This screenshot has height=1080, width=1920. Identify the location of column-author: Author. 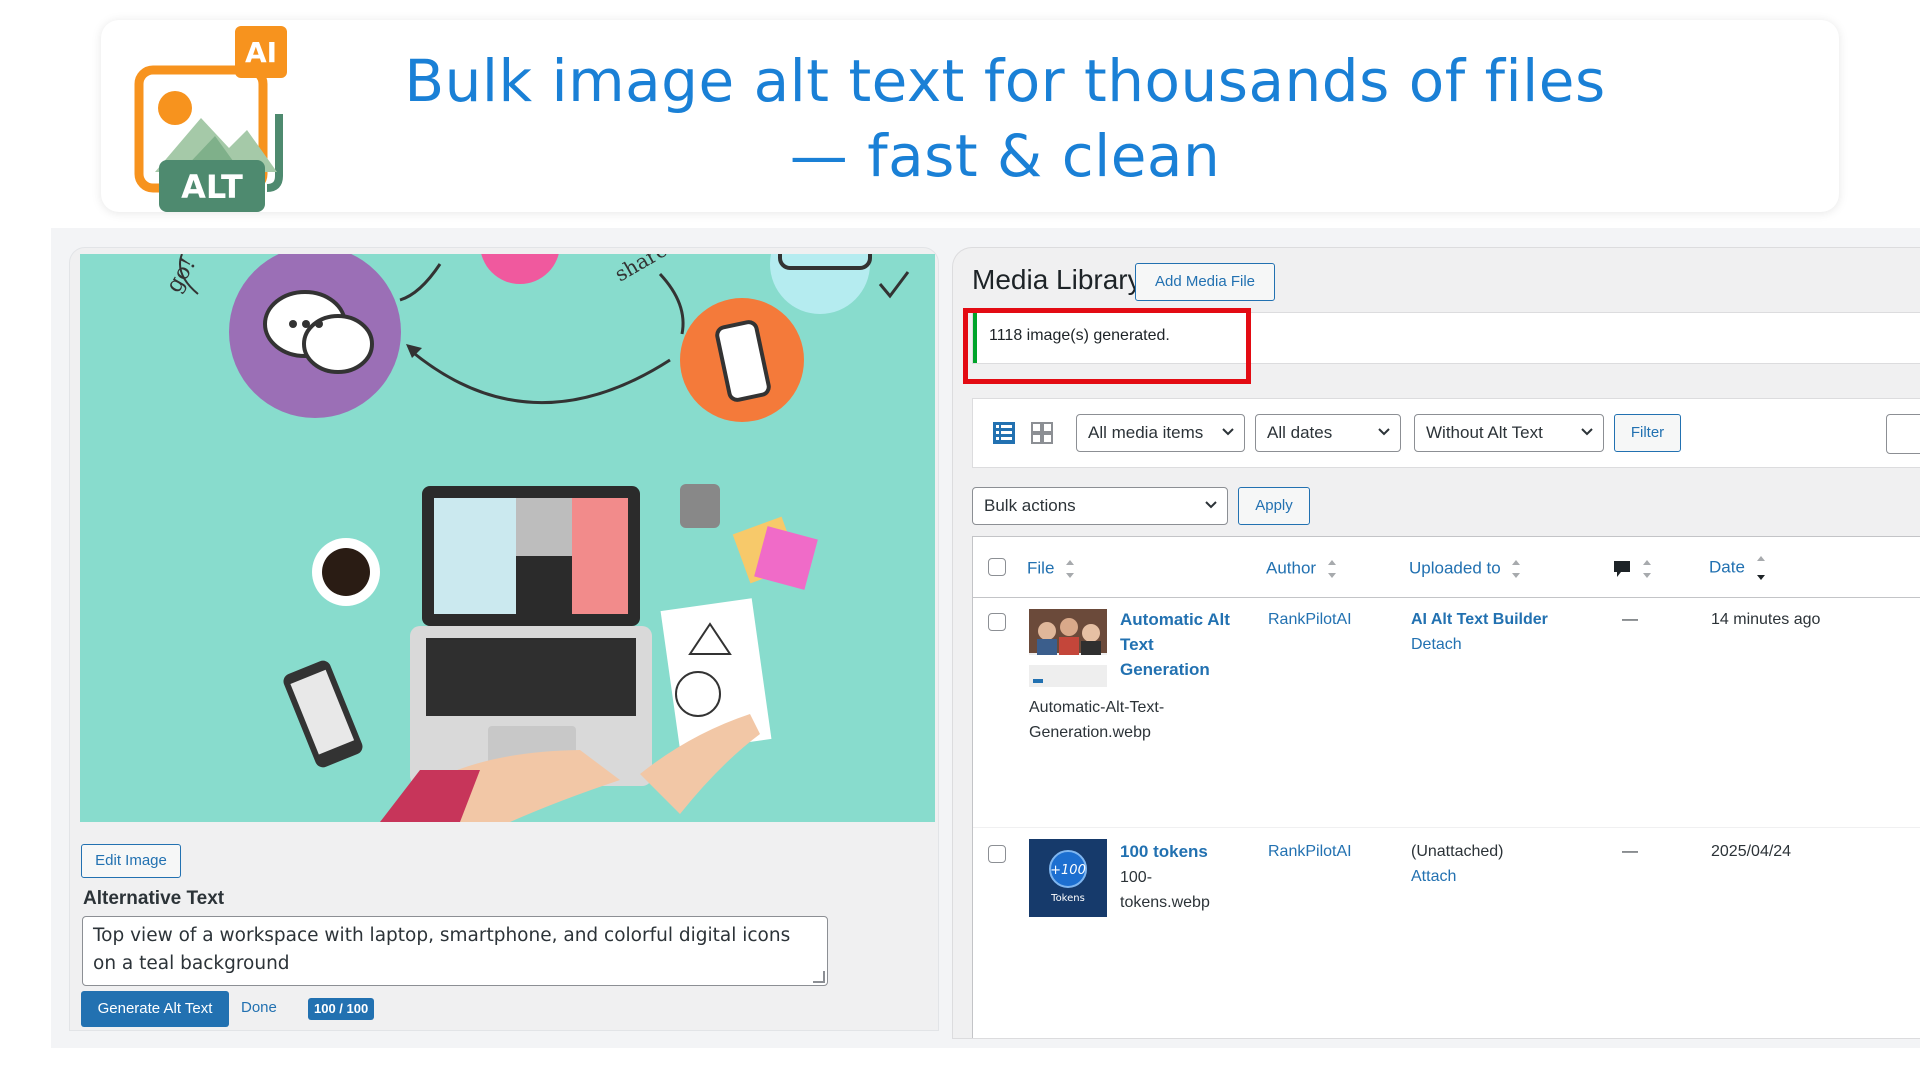
(1301, 569).